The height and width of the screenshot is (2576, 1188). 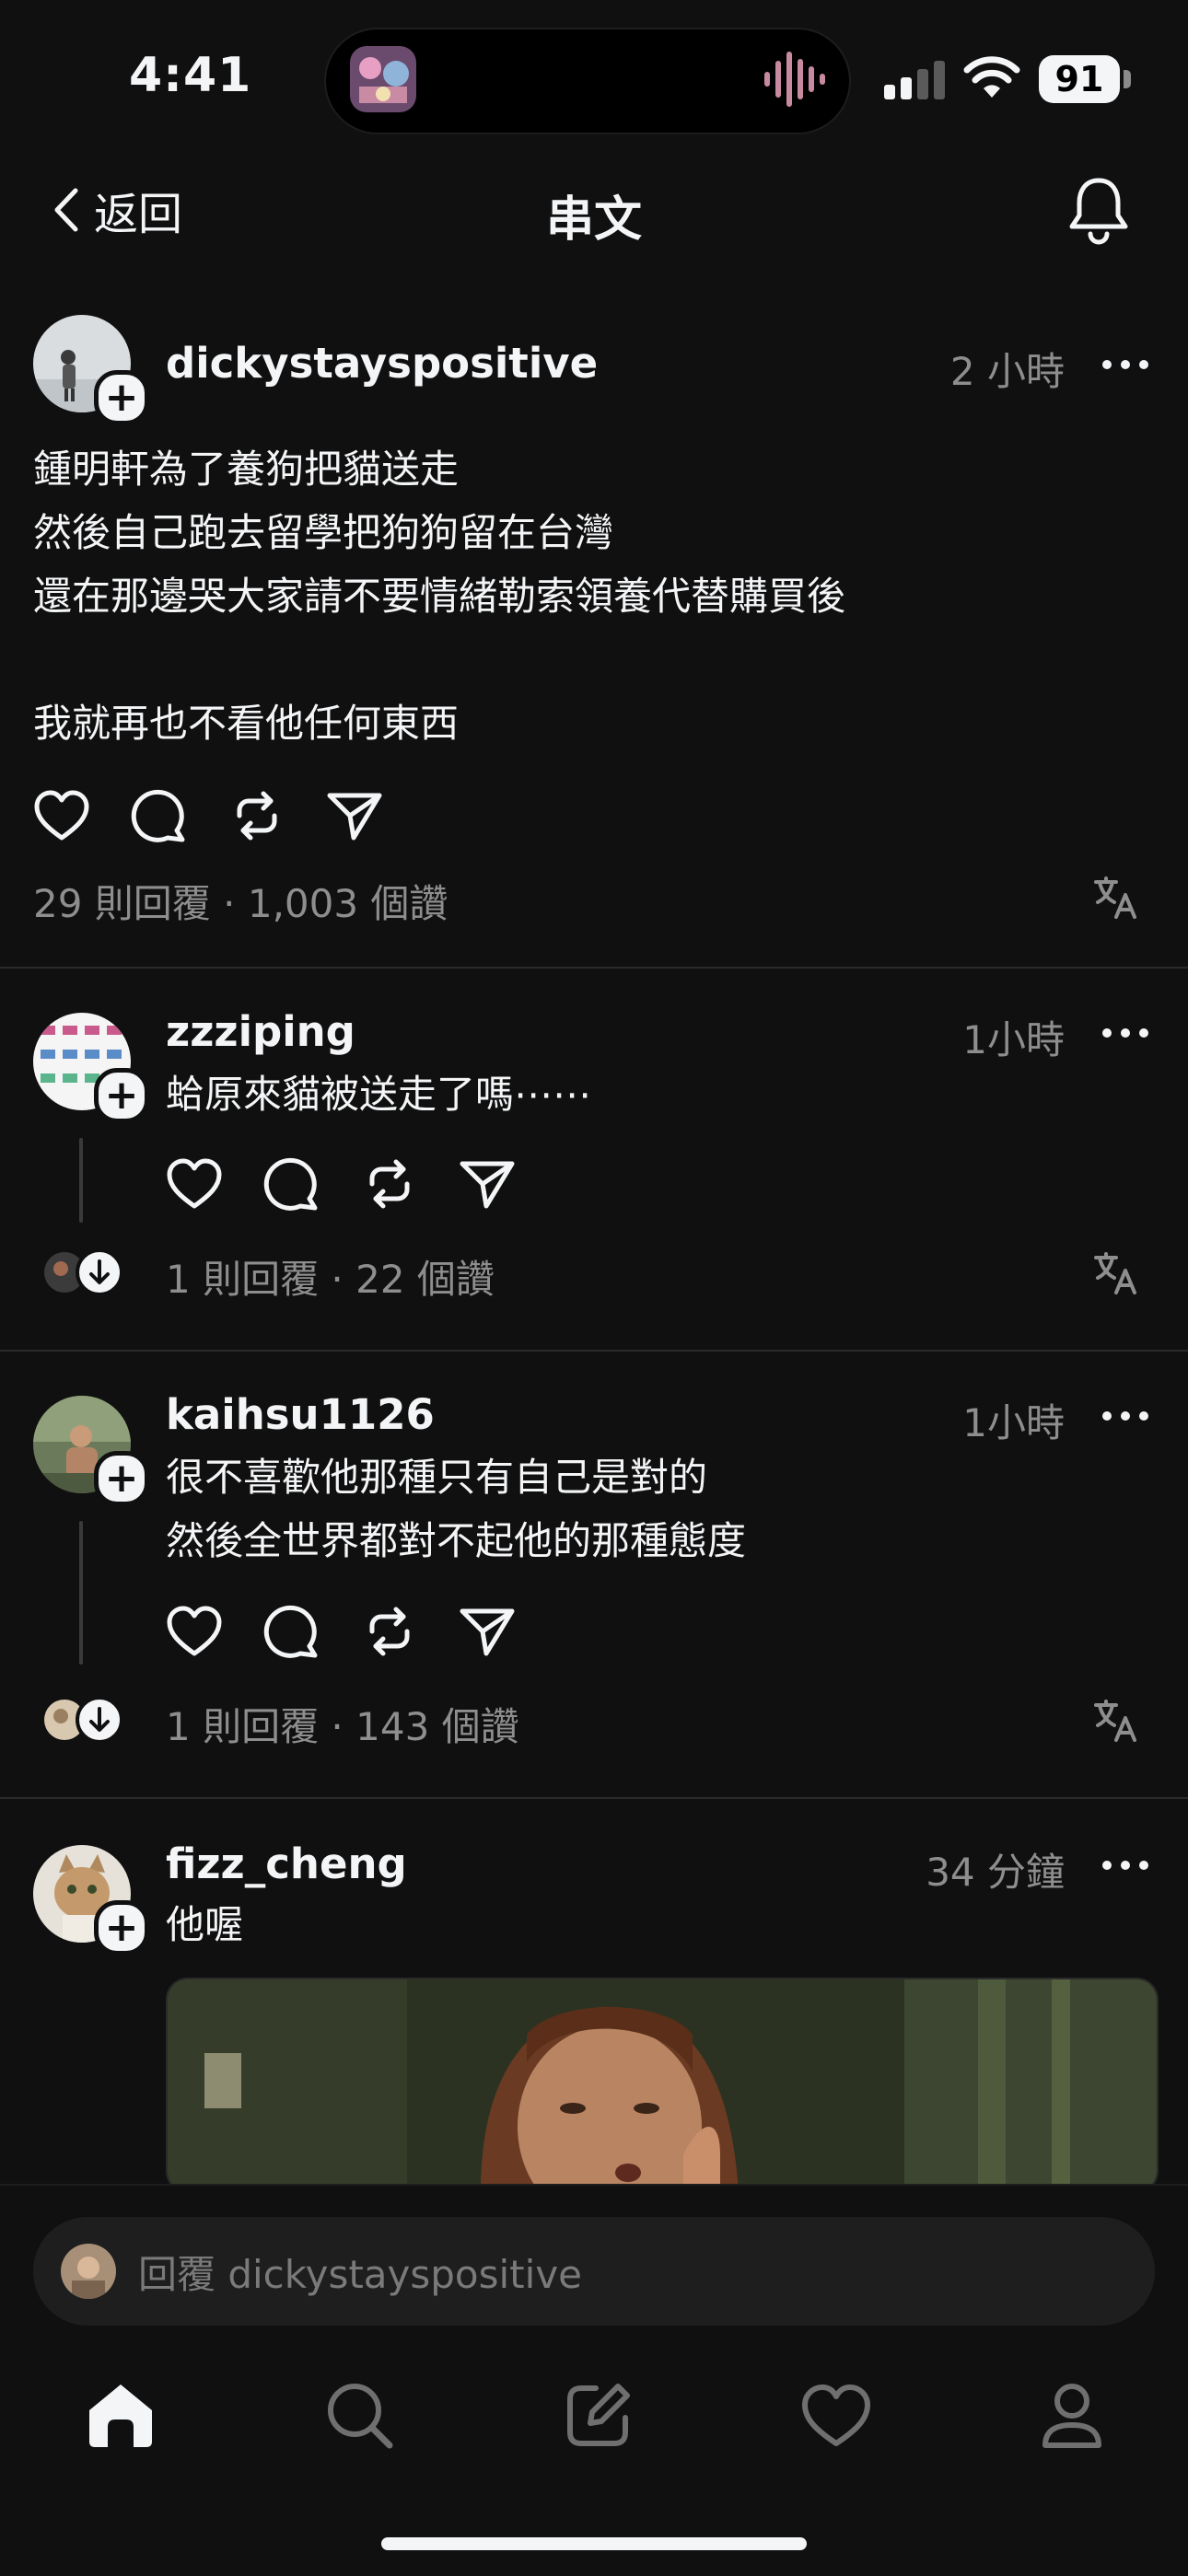 What do you see at coordinates (382, 363) in the screenshot?
I see `post-username: dickystayspositive` at bounding box center [382, 363].